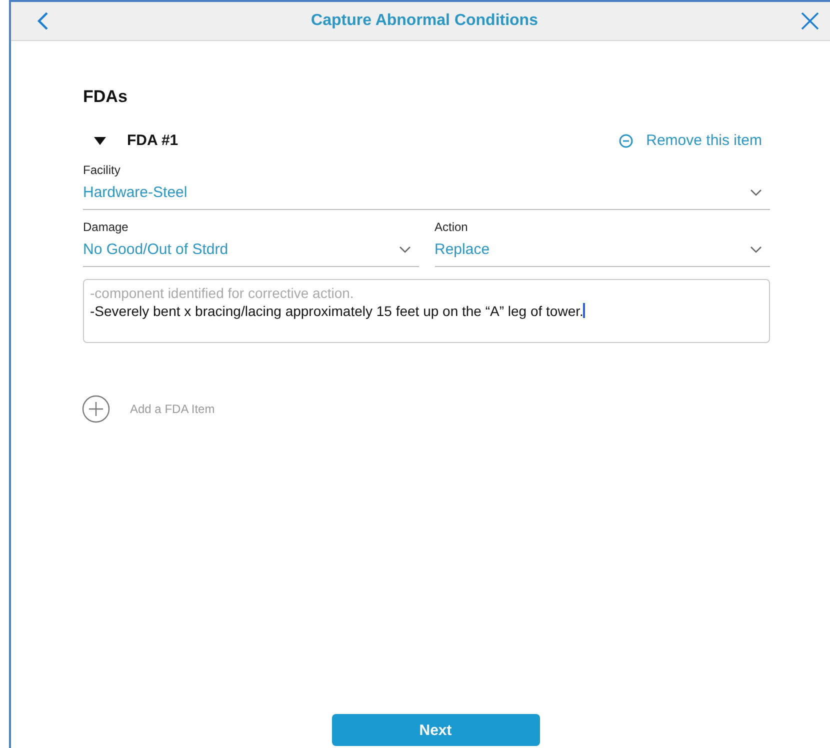 This screenshot has height=748, width=830. What do you see at coordinates (96, 409) in the screenshot?
I see `add-icon` at bounding box center [96, 409].